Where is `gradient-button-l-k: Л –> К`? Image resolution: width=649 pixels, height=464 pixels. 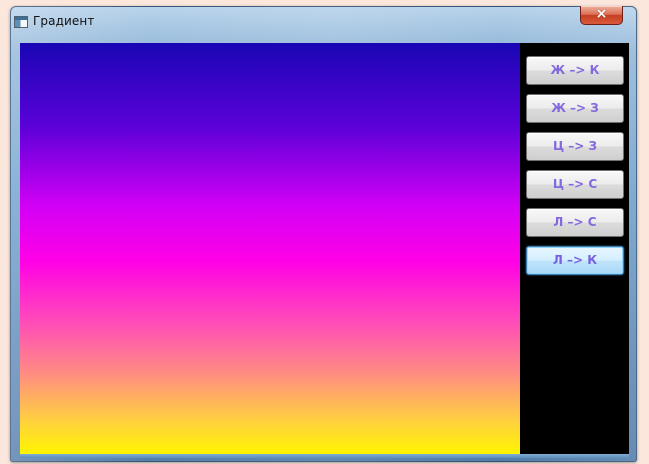
gradient-button-l-k: Л –> К is located at coordinates (575, 260).